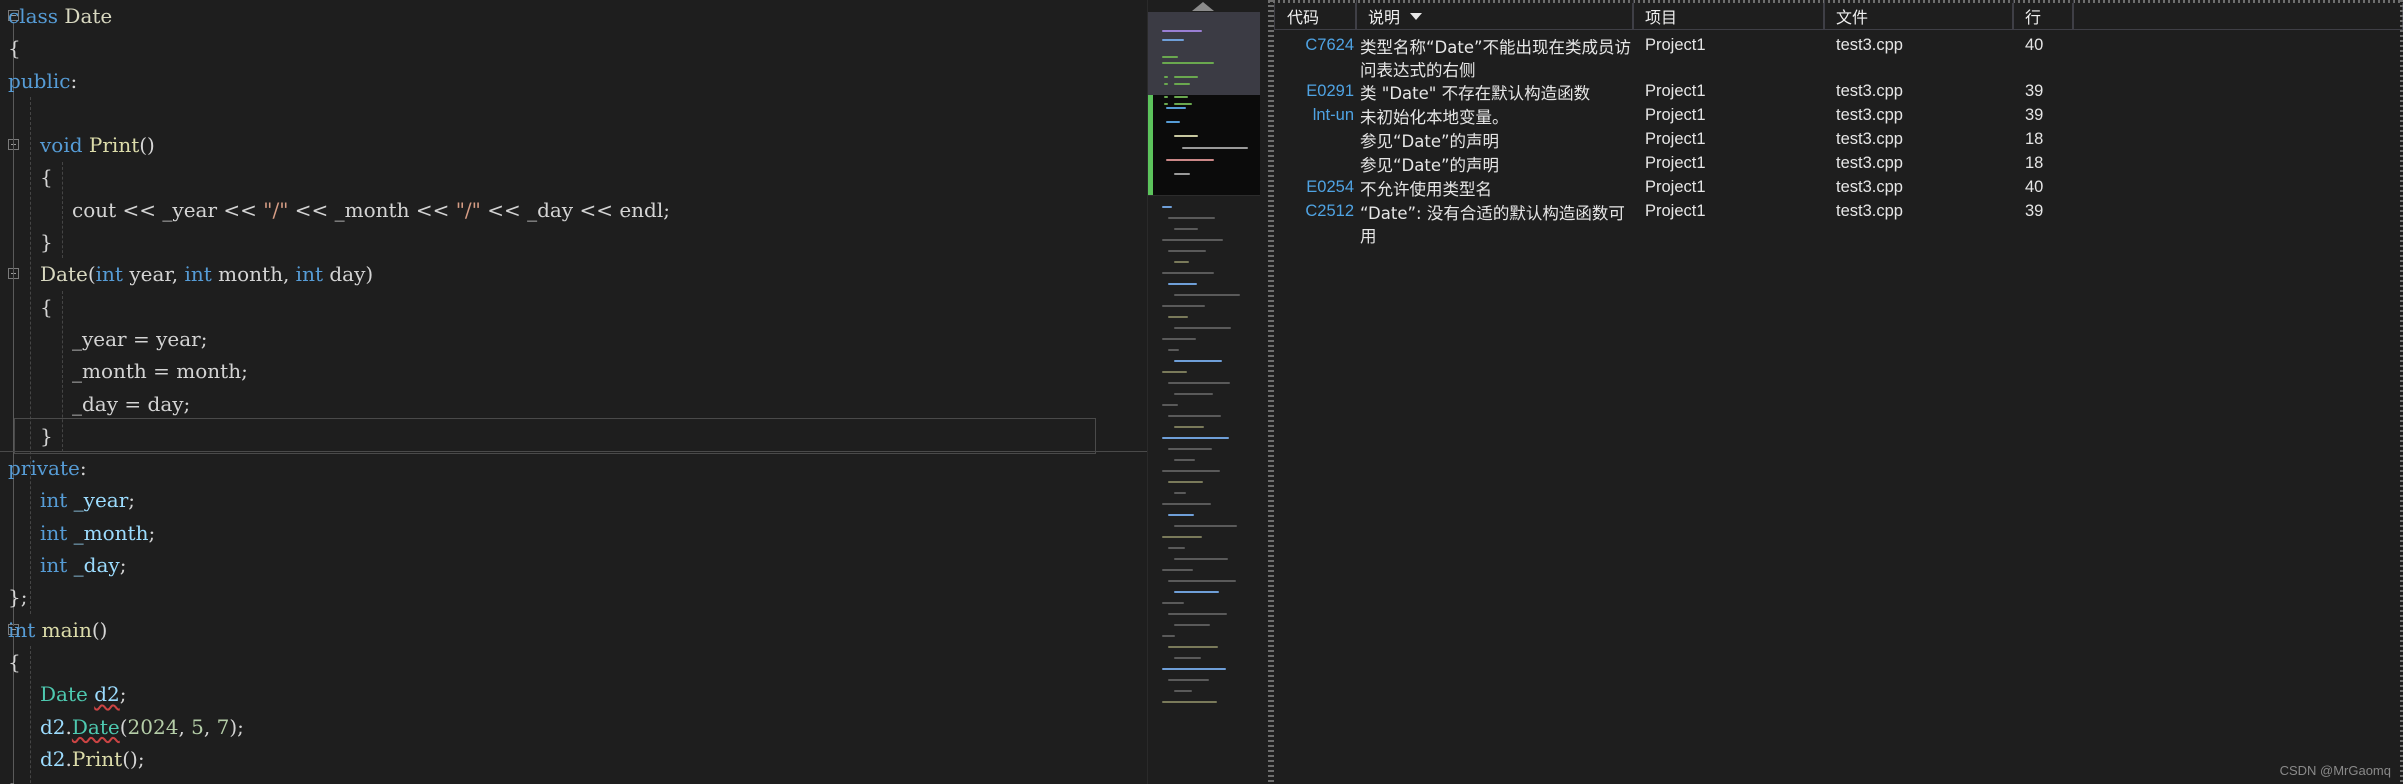 The image size is (2403, 784). What do you see at coordinates (18, 597) in the screenshot?
I see `code-token: };` at bounding box center [18, 597].